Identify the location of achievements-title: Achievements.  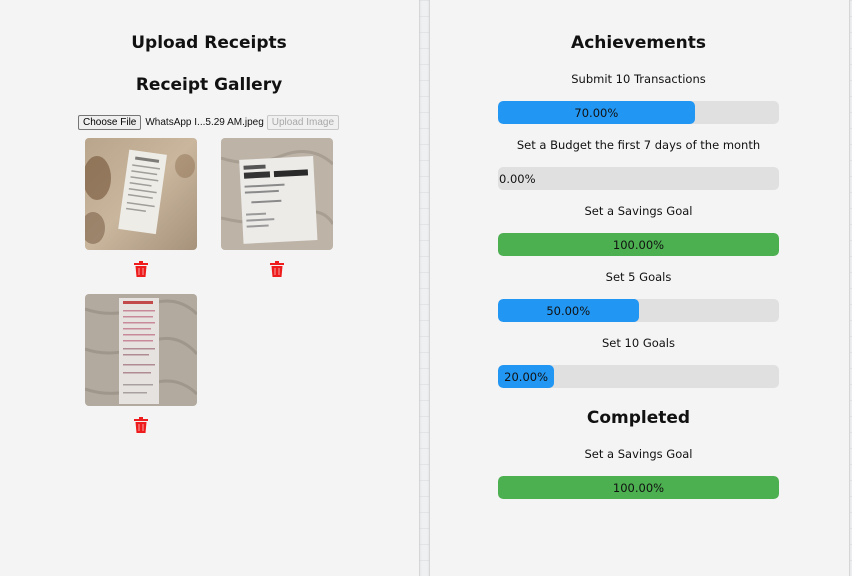
(638, 43).